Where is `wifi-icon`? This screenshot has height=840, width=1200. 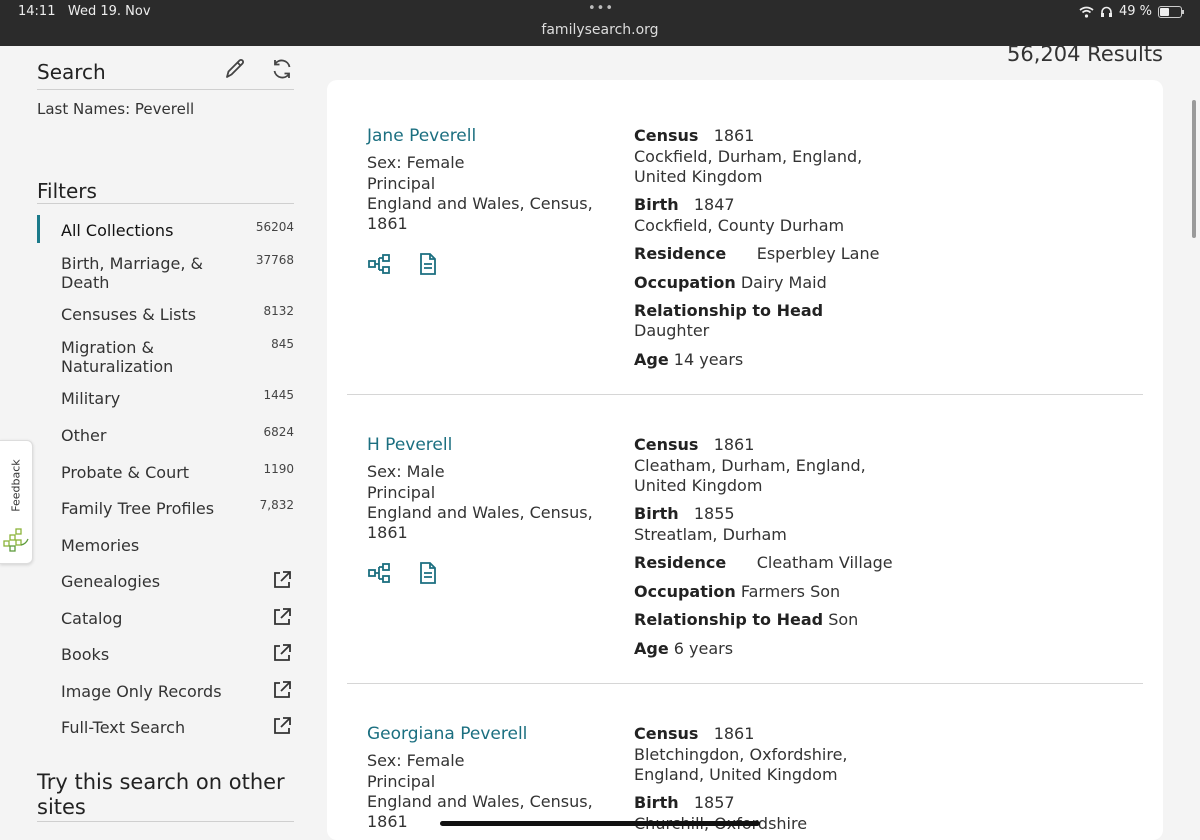 wifi-icon is located at coordinates (1086, 12).